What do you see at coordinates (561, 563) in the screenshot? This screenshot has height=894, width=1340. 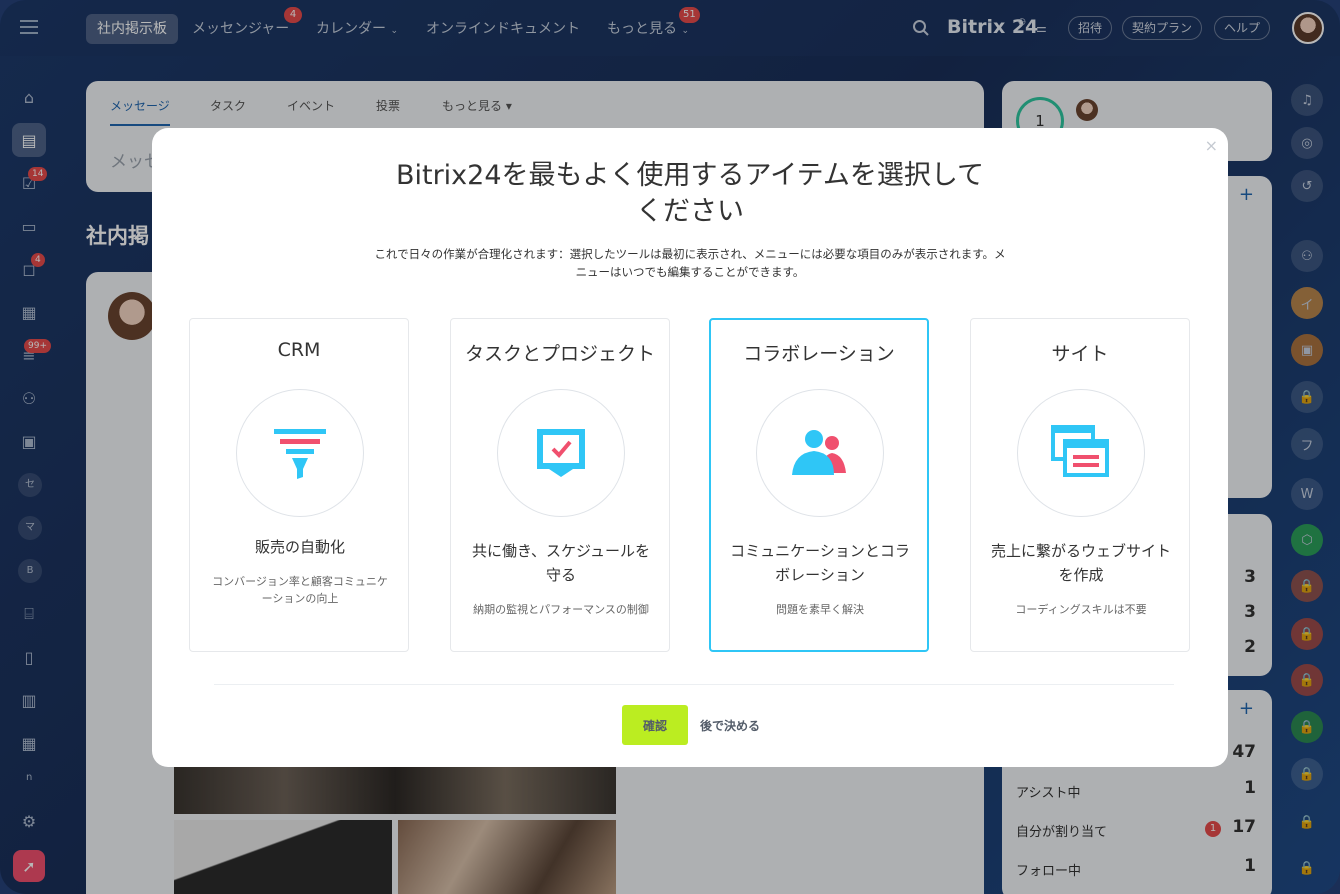 I see `card-heading: 共に働き、スケジュールを守る` at bounding box center [561, 563].